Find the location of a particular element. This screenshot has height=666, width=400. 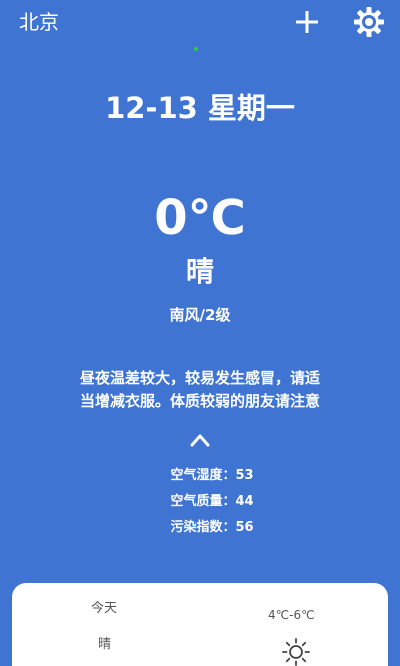

advice-line-2: 当增减衣服。体质较弱的朋友请注意 is located at coordinates (199, 401).